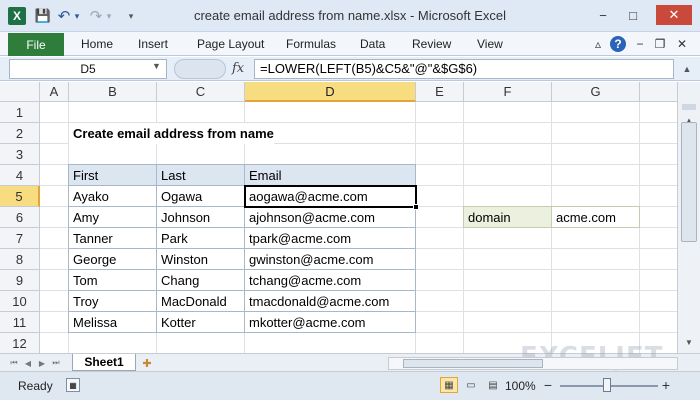 This screenshot has height=400, width=700. I want to click on name-box: D5, so click(88, 69).